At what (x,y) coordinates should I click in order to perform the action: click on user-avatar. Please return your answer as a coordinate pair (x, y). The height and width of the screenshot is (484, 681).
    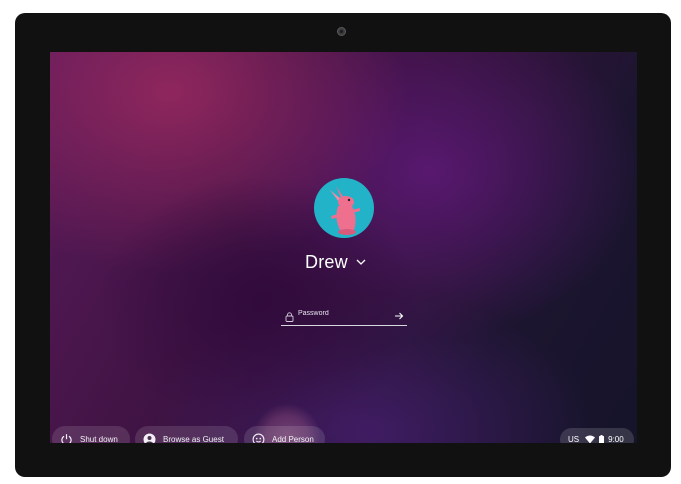
    Looking at the image, I should click on (344, 208).